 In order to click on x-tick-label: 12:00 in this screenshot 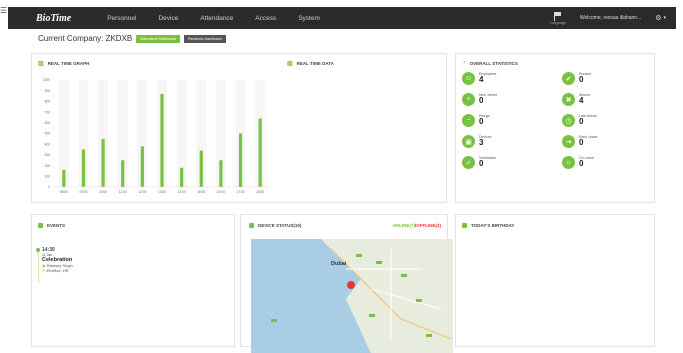, I will do `click(142, 192)`.